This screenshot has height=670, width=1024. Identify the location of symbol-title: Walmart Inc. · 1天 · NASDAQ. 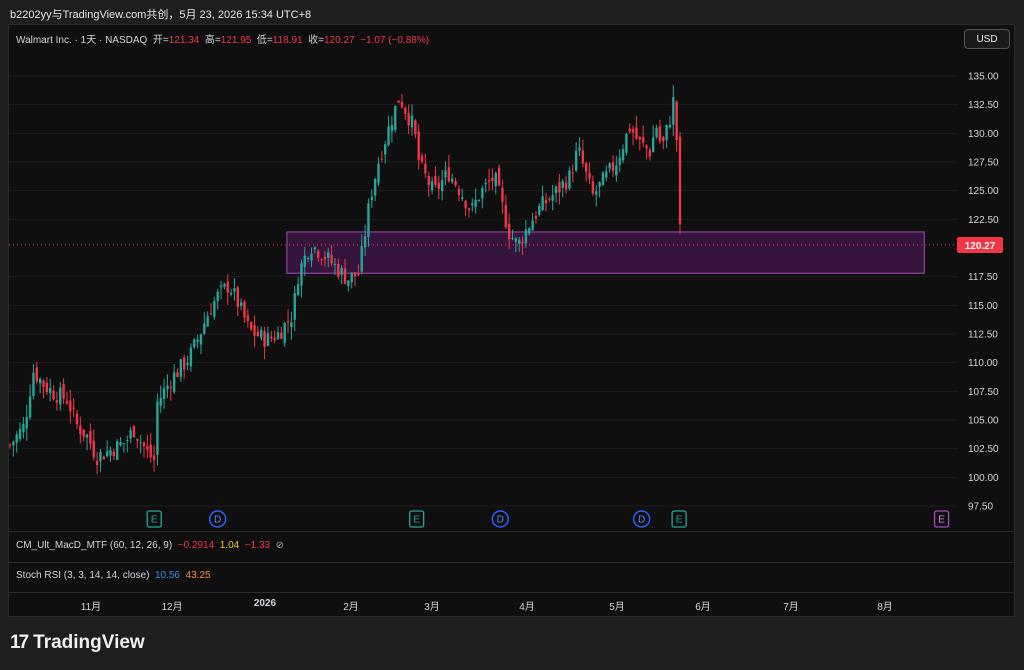
(81, 40).